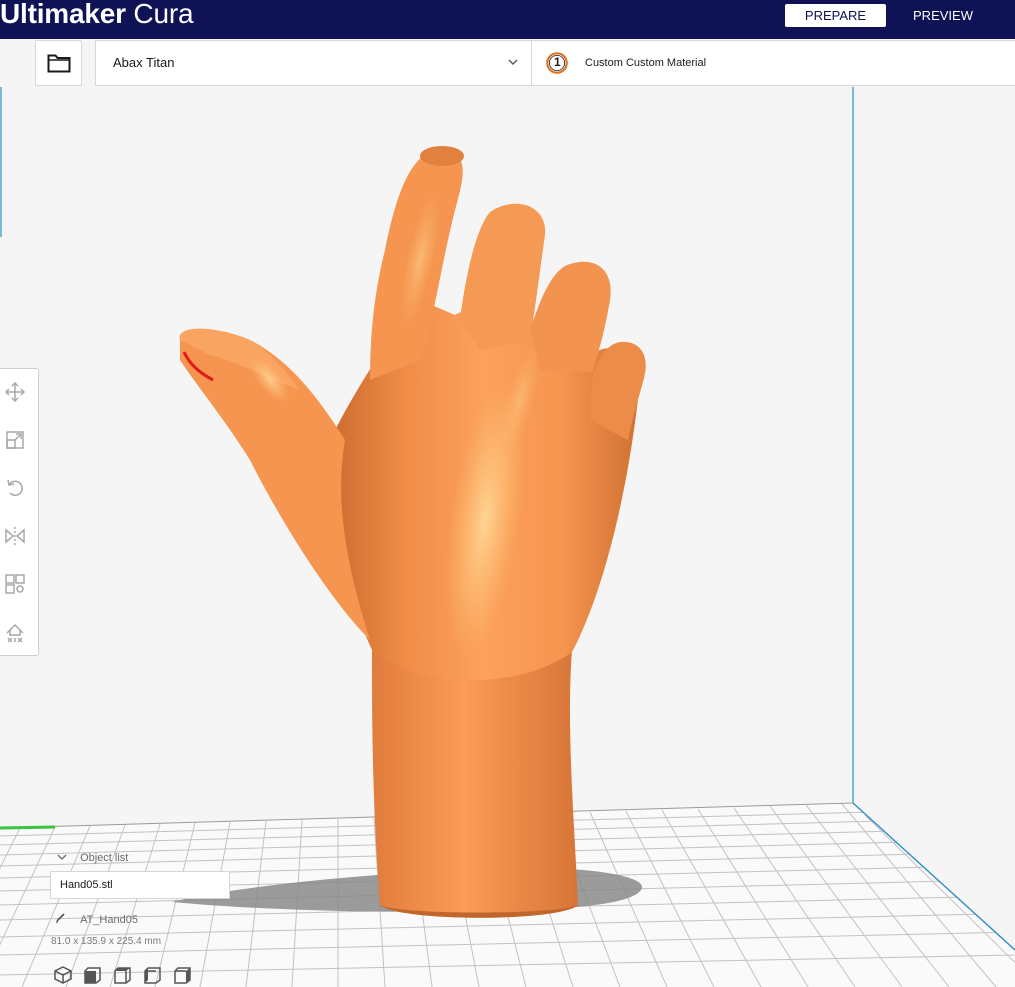  I want to click on front-view-icon, so click(92, 975).